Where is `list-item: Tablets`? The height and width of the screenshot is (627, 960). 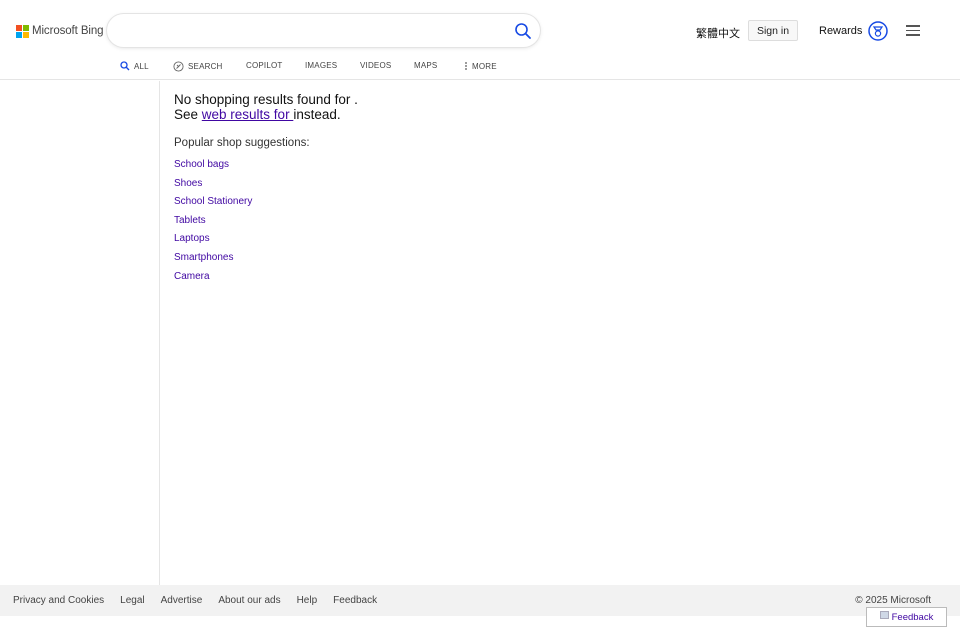
list-item: Tablets is located at coordinates (474, 221).